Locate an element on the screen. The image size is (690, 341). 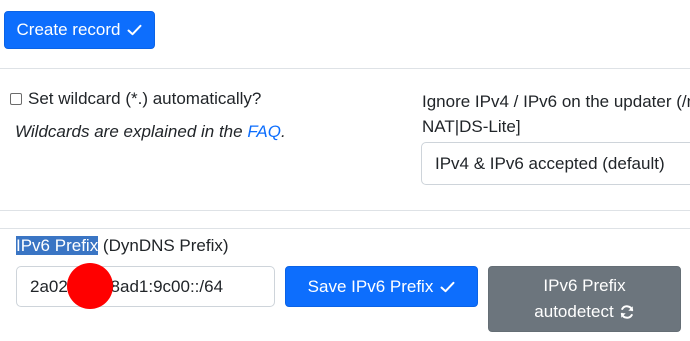
ipv6-prefix-label-rest: (DynDNS Prefix) is located at coordinates (163, 245).